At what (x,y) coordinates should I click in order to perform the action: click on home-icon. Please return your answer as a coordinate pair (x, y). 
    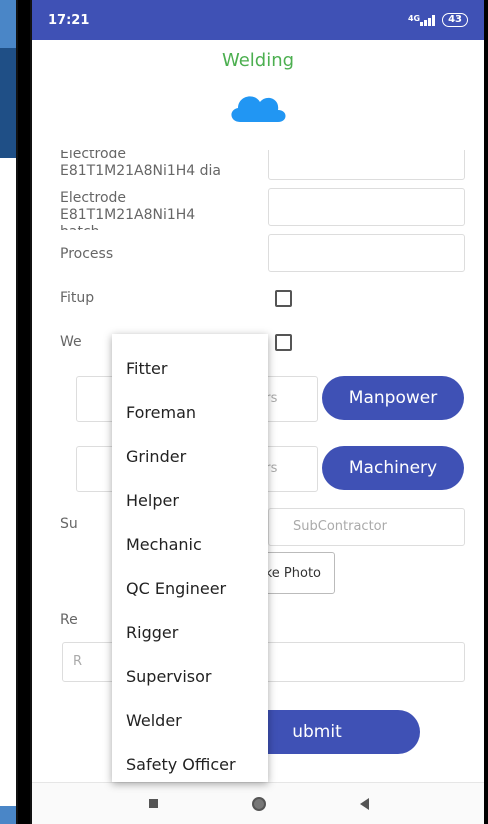
    Looking at the image, I should click on (259, 803).